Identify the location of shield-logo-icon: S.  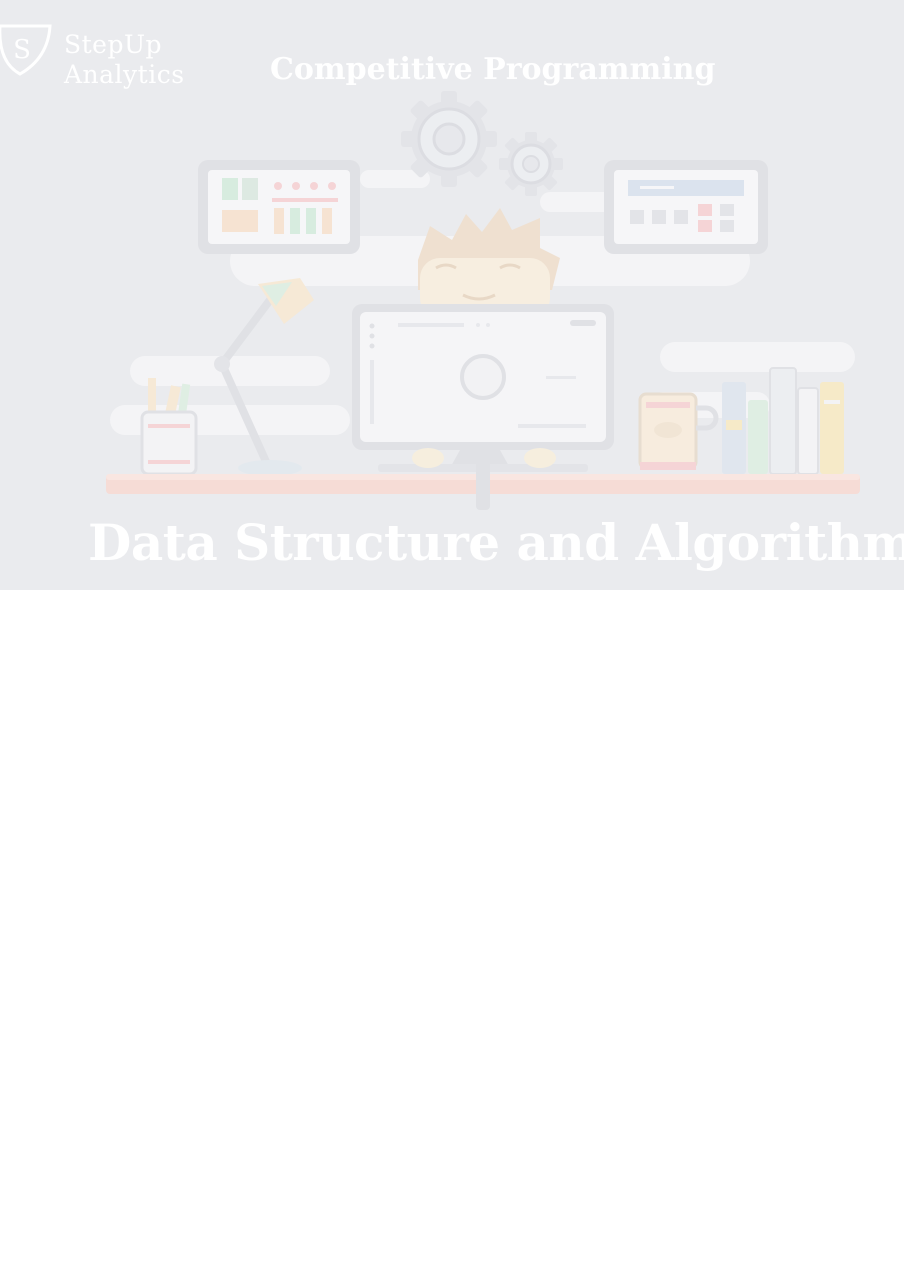
(26, 50).